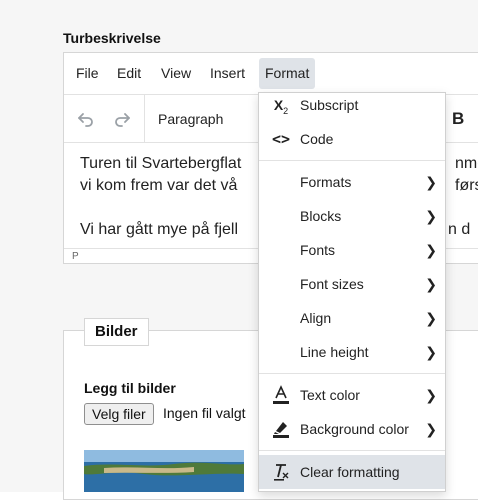  What do you see at coordinates (227, 73) in the screenshot?
I see `menu-insert: Insert` at bounding box center [227, 73].